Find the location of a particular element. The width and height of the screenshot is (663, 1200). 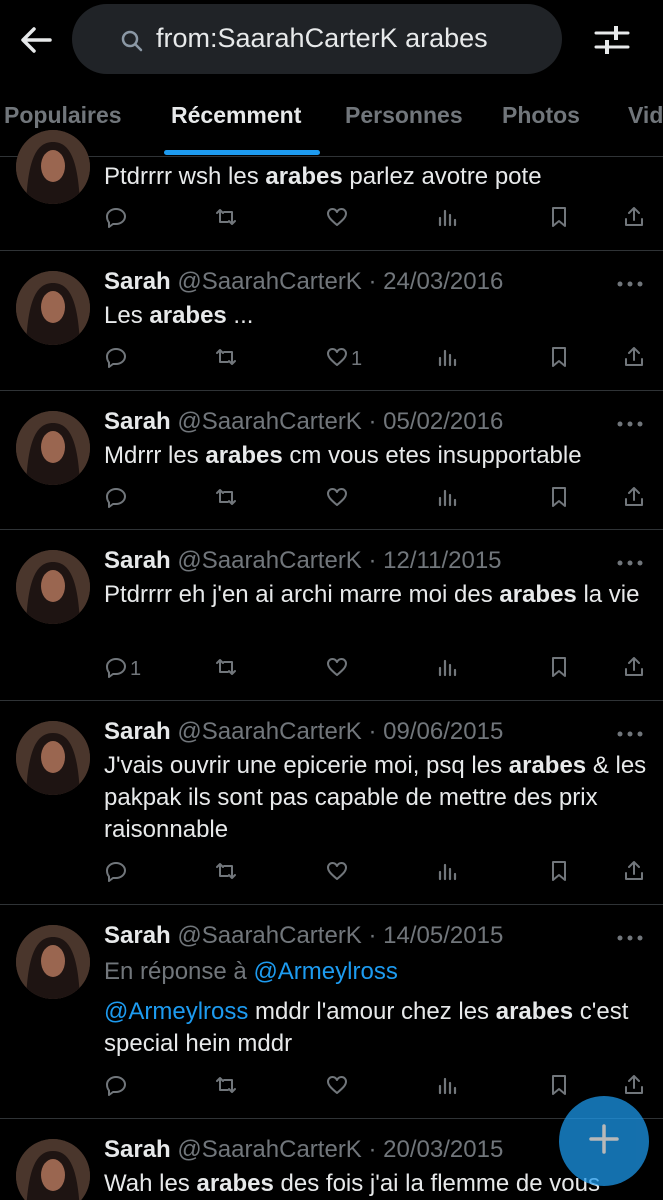

tab-photos: Photos is located at coordinates (541, 115).